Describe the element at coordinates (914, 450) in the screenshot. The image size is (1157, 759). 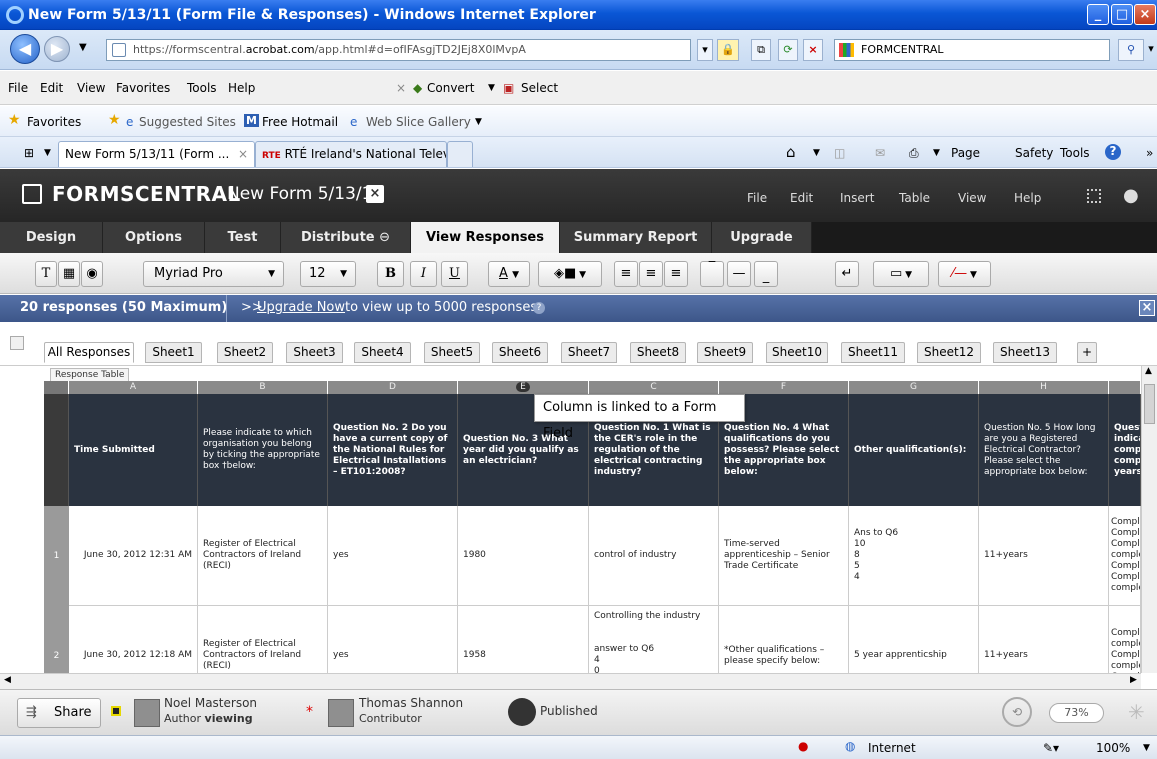
I see `column-header: Other qualification(s):` at that location.